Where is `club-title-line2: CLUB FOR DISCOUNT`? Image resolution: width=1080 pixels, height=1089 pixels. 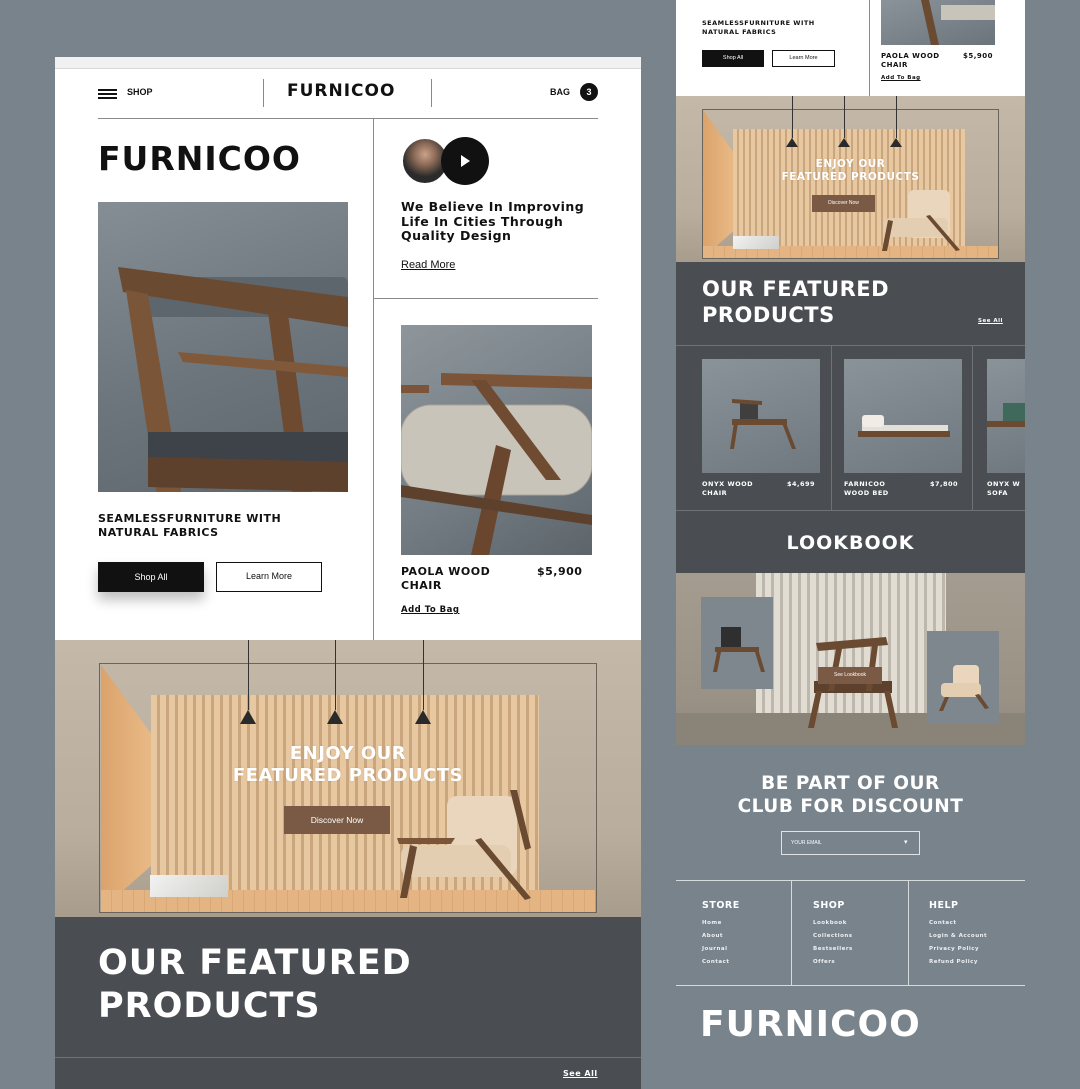 club-title-line2: CLUB FOR DISCOUNT is located at coordinates (850, 806).